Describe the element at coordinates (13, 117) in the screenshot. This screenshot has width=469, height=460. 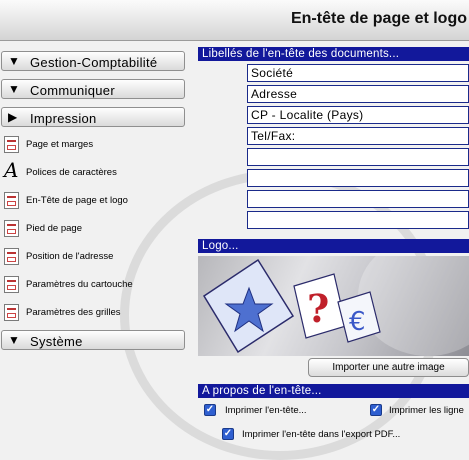
I see `chevron-right-icon: ▶` at that location.